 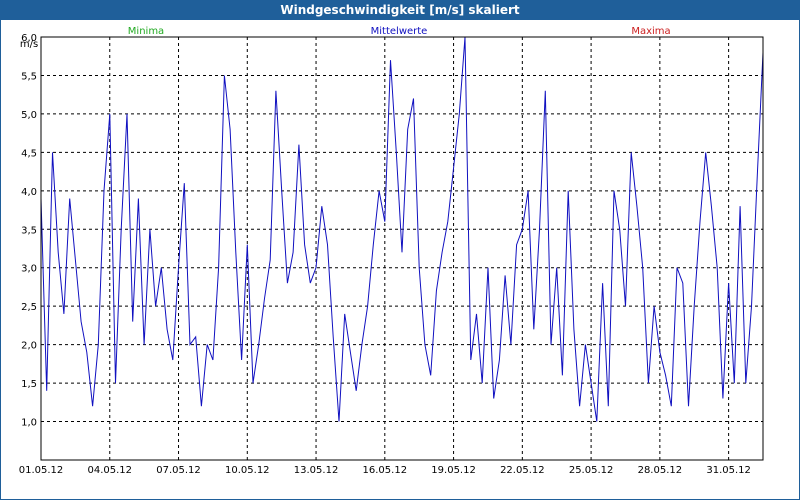 What do you see at coordinates (650, 31) in the screenshot?
I see `legend-maxima: Maxima` at bounding box center [650, 31].